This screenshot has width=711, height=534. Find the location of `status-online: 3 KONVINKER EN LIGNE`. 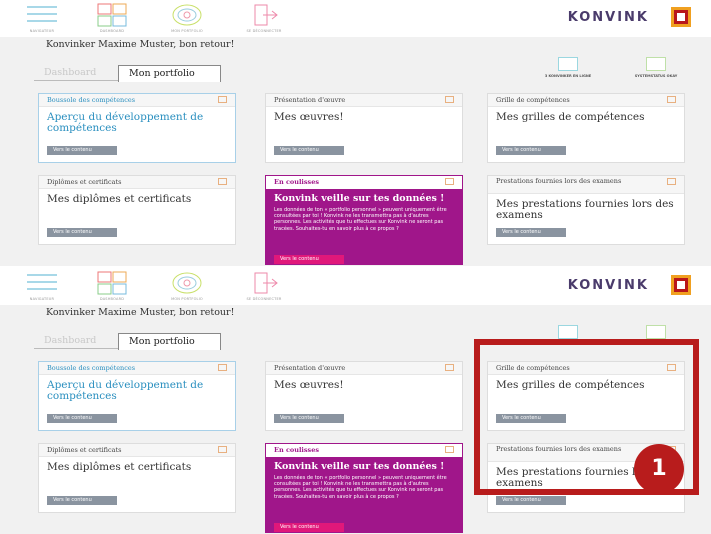

status-online: 3 KONVINKER EN LIGNE is located at coordinates (568, 72).